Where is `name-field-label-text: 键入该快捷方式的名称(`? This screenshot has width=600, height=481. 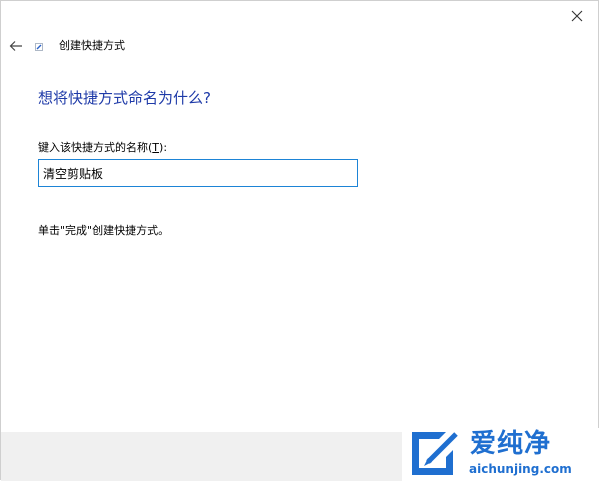 name-field-label-text: 键入该快捷方式的名称( is located at coordinates (95, 147).